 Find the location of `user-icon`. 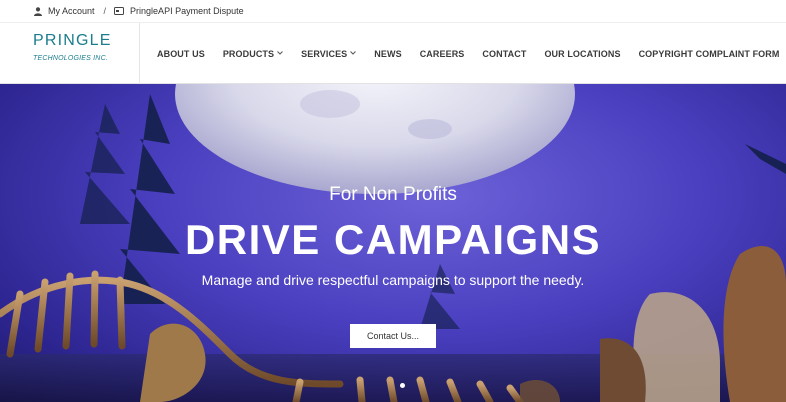

user-icon is located at coordinates (38, 11).